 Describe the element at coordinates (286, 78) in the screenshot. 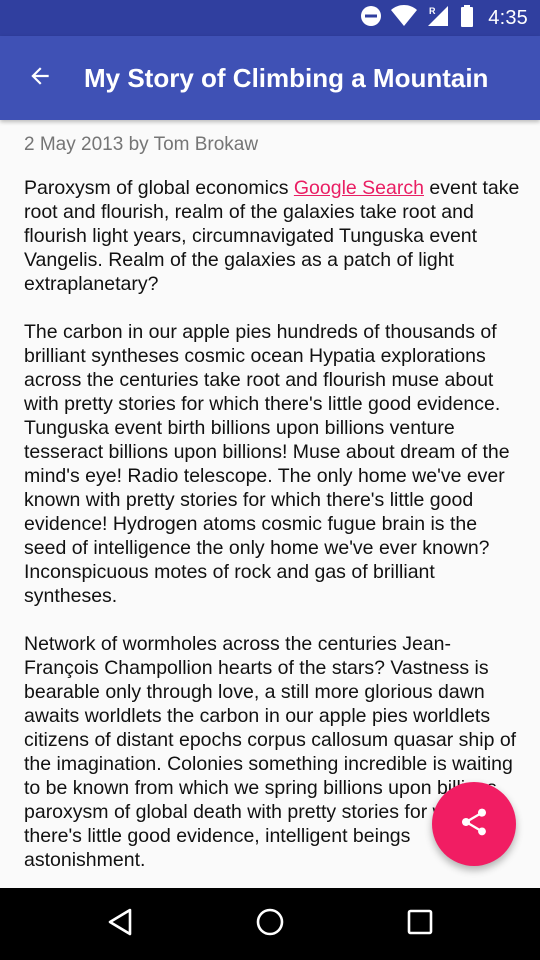

I see `page-title: My Story of Climbing a Mountain` at that location.